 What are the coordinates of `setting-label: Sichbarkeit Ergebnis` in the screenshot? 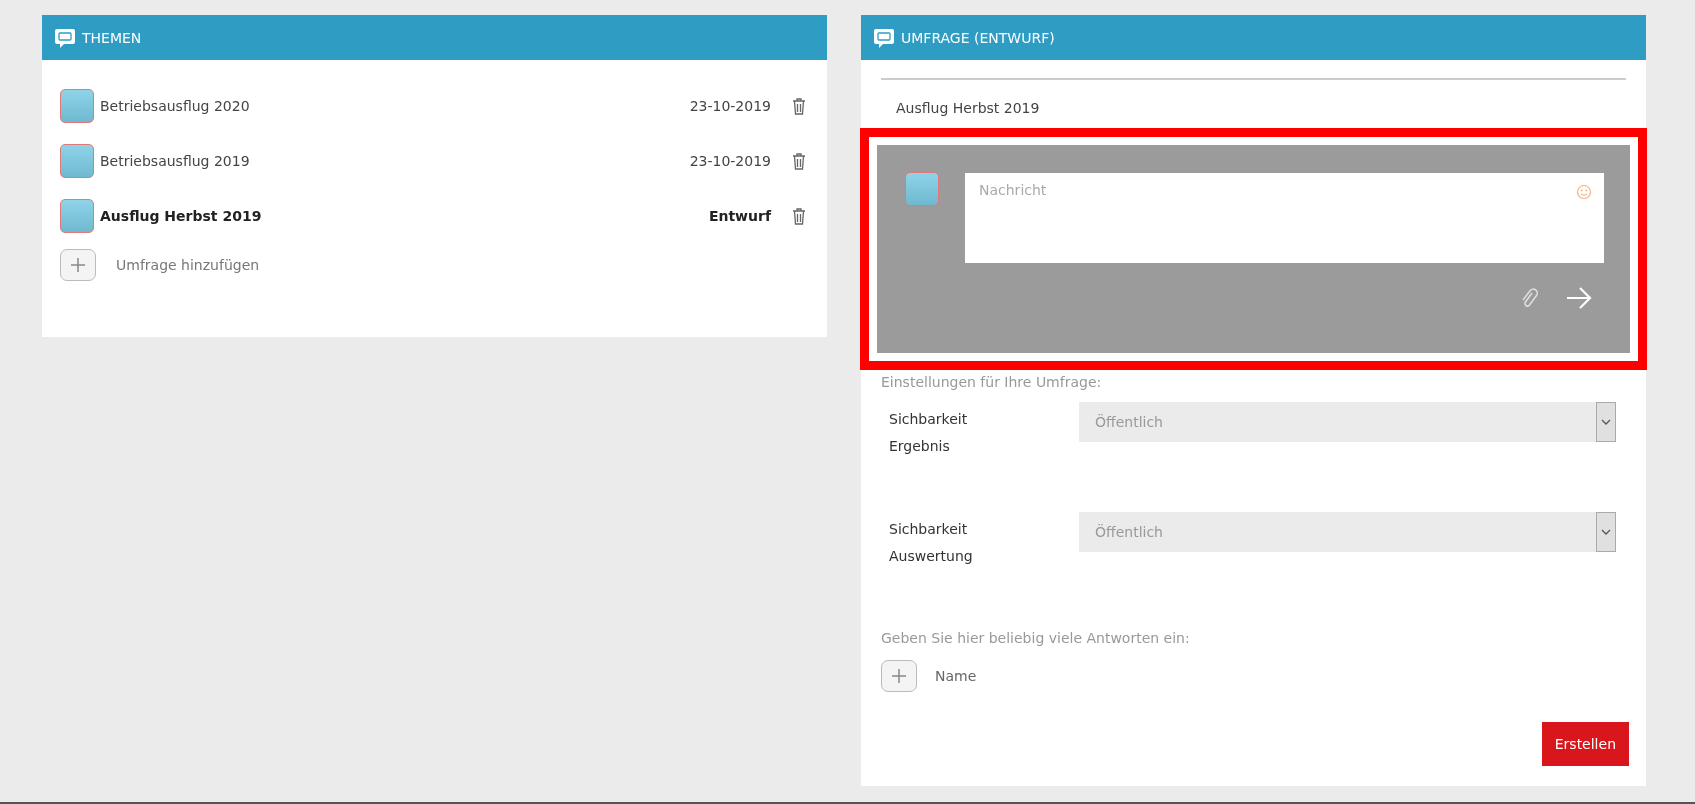 It's located at (929, 433).